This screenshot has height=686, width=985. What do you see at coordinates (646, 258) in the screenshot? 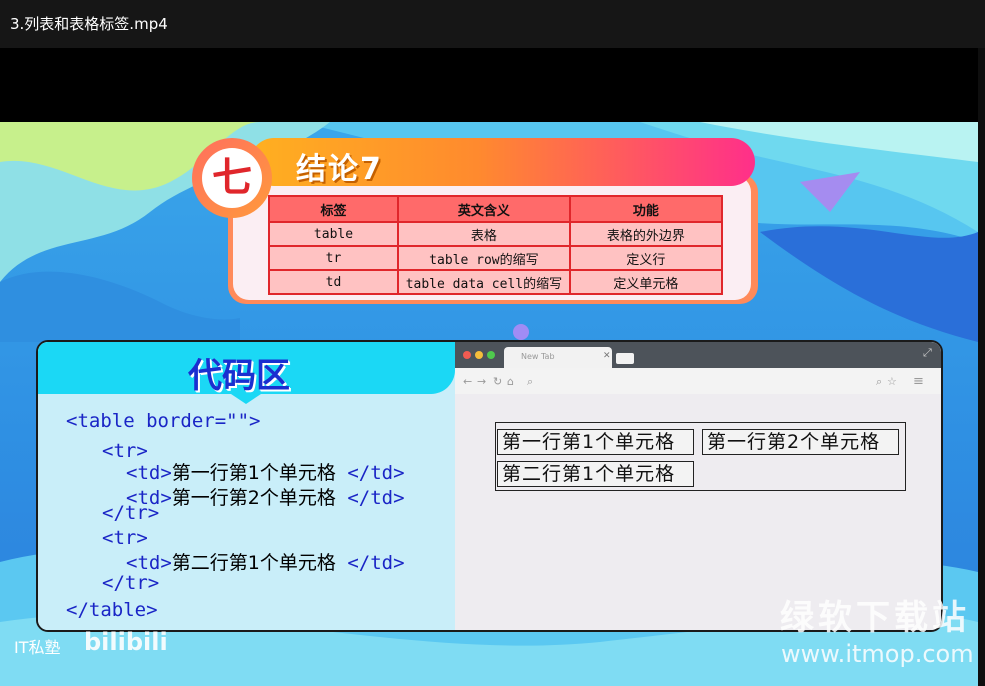
I see `cell-function: 定义行` at bounding box center [646, 258].